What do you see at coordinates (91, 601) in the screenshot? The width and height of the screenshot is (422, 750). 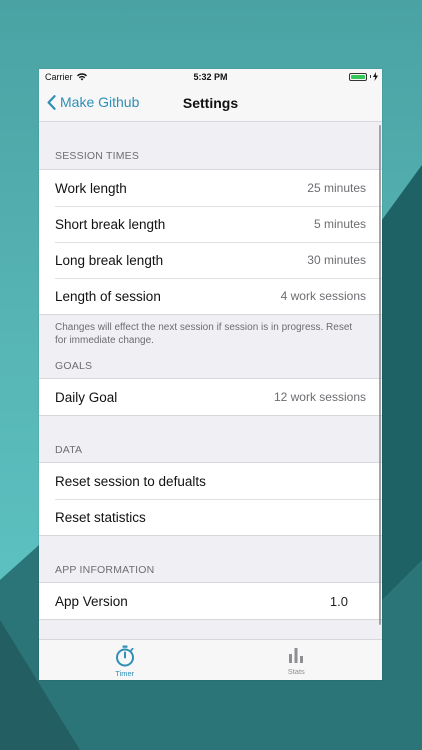 I see `row-label: App Version` at bounding box center [91, 601].